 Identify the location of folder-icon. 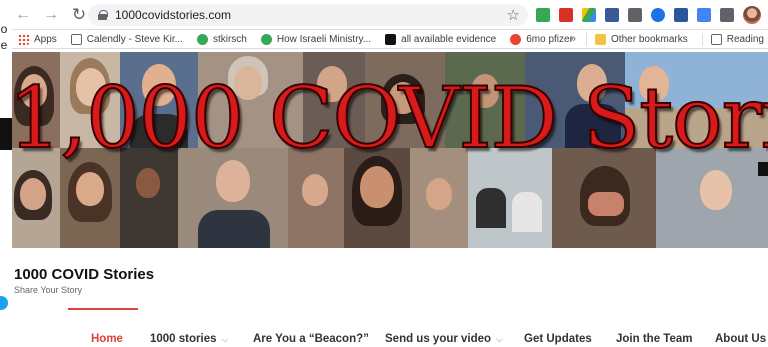
(601, 39).